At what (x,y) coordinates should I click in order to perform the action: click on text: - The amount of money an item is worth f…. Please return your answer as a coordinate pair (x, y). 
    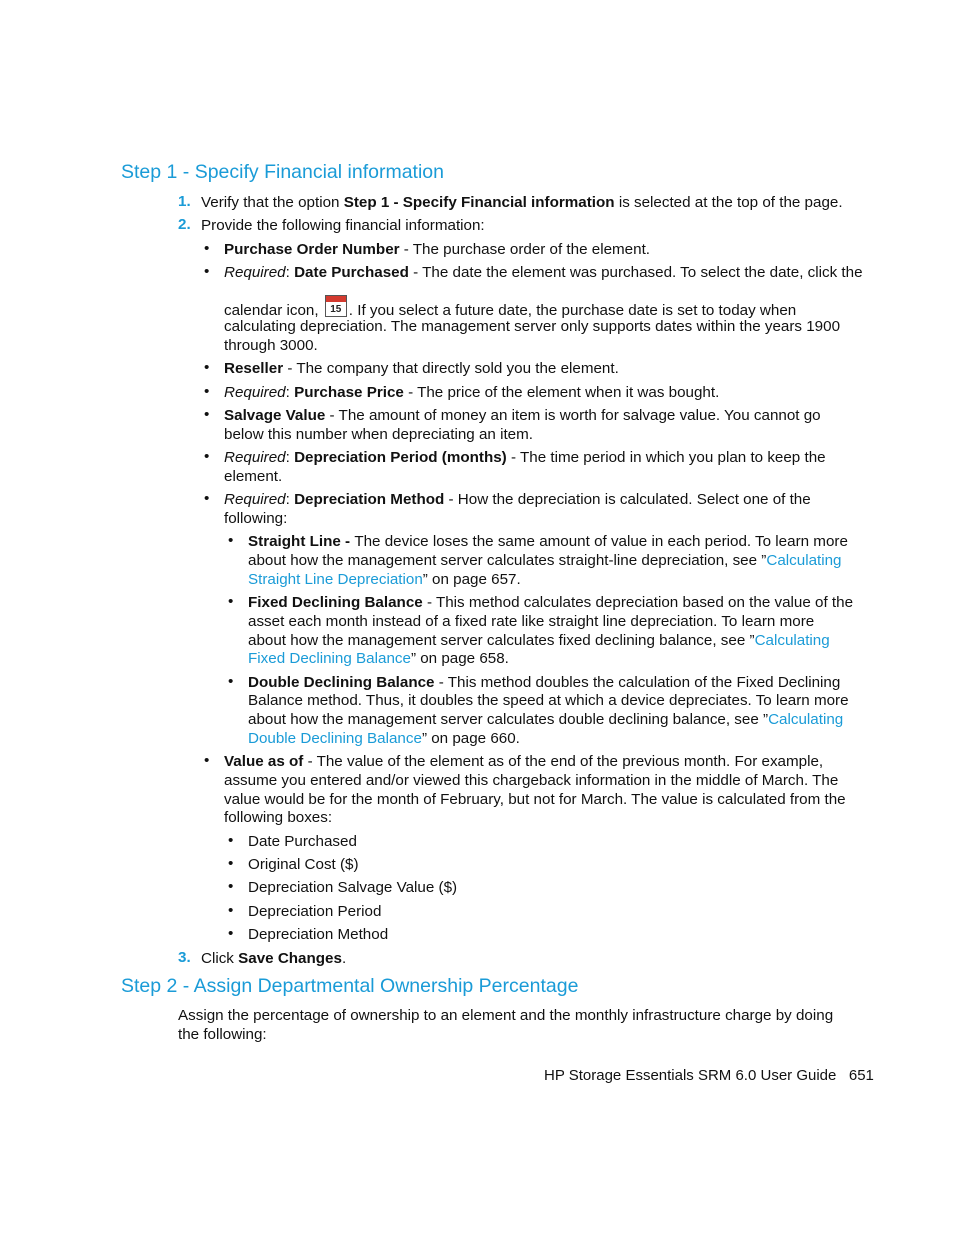
    Looking at the image, I should click on (573, 415).